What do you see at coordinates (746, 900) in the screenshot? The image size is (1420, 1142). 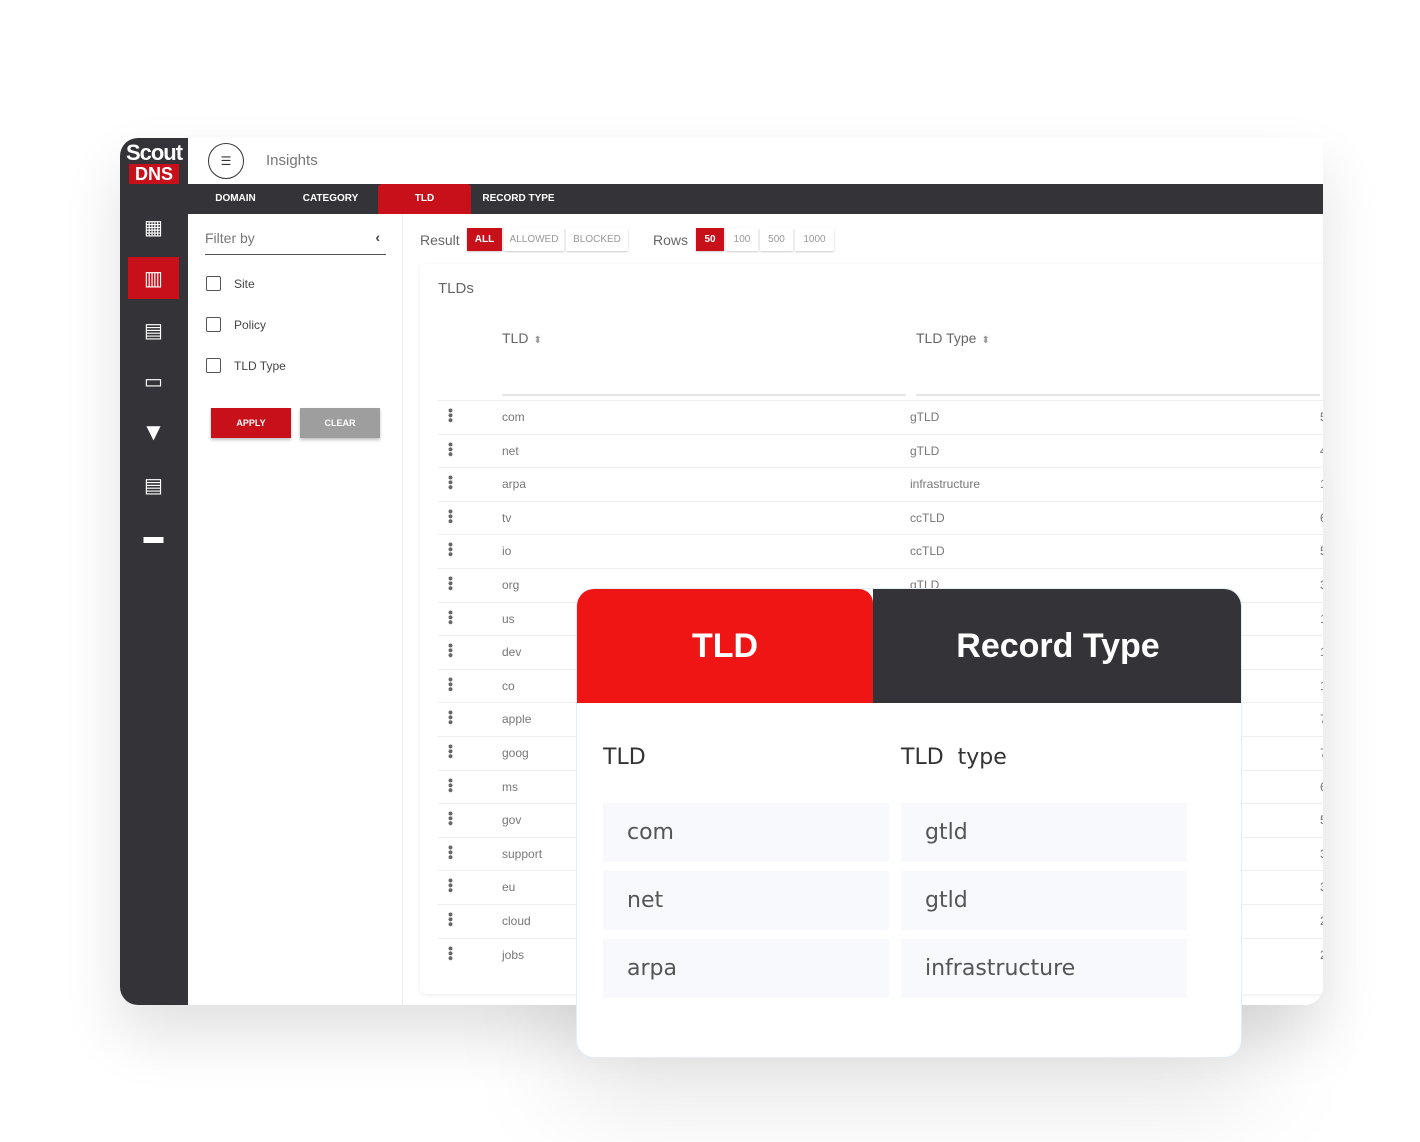 I see `overlay-cell: net` at bounding box center [746, 900].